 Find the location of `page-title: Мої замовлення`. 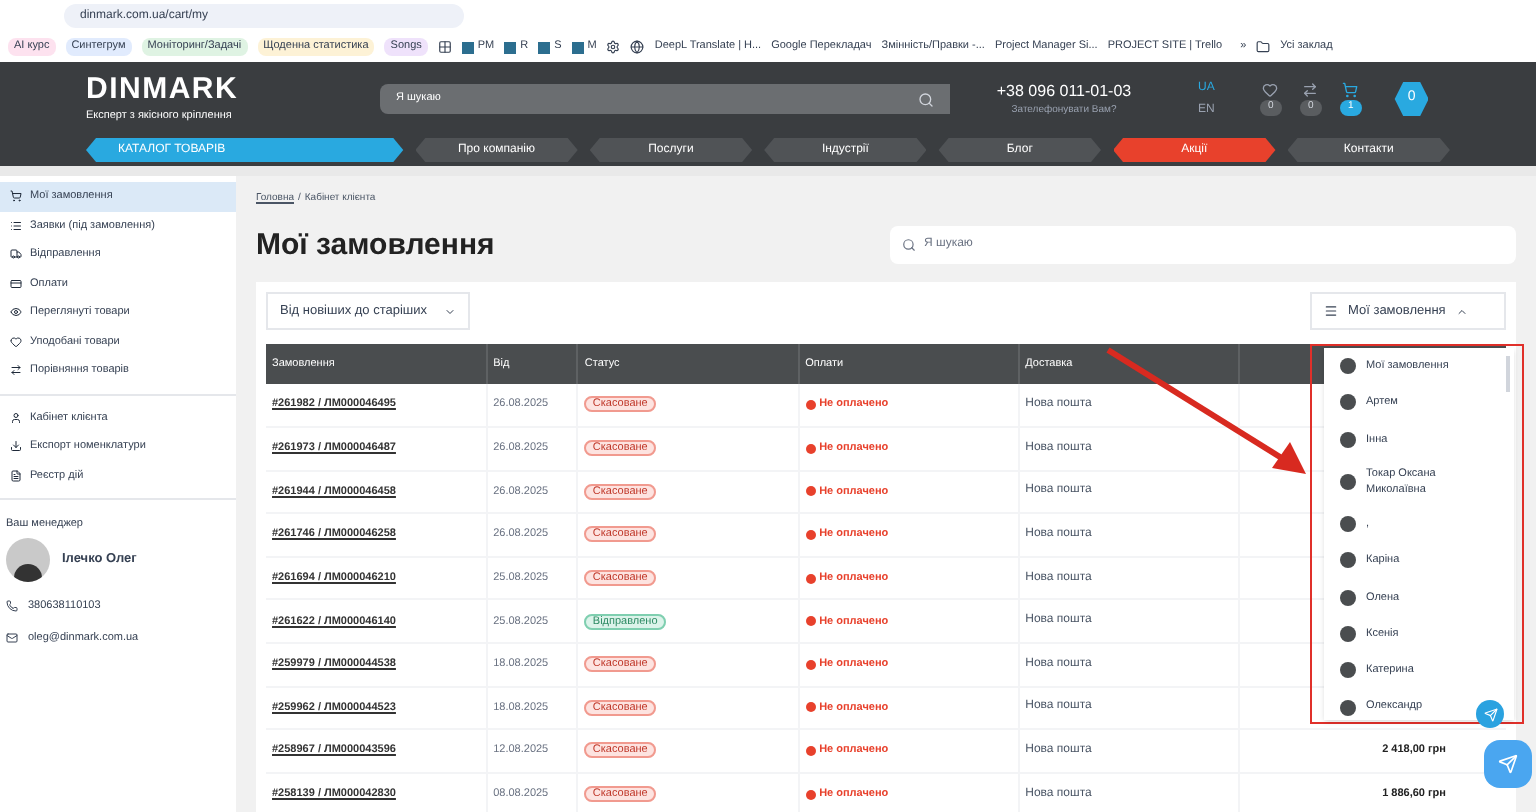

page-title: Мої замовлення is located at coordinates (375, 245).